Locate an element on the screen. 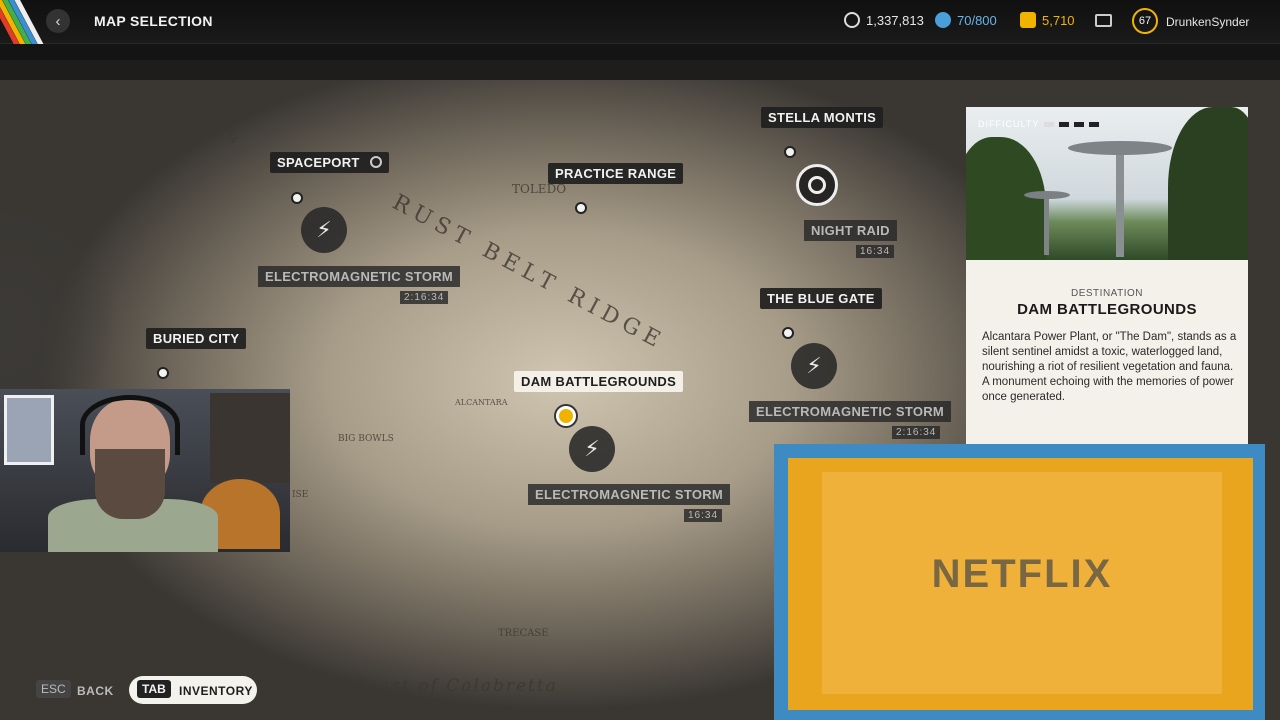  location-marker-buried-city is located at coordinates (163, 373).